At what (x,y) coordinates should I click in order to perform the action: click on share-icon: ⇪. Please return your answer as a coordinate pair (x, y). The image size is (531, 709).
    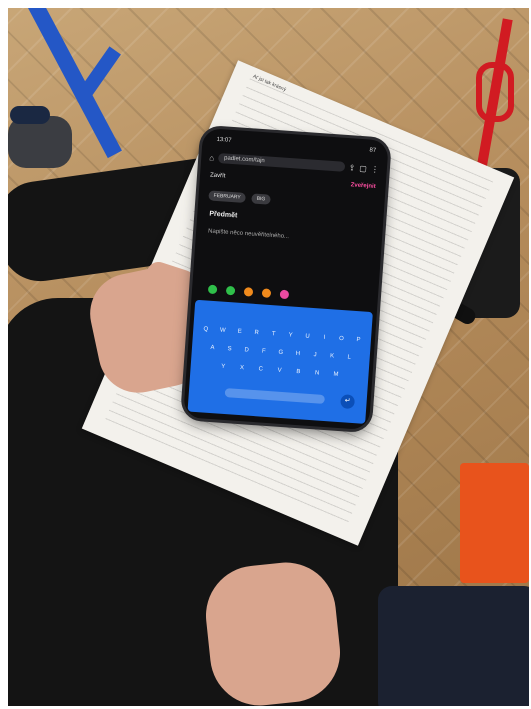
    Looking at the image, I should click on (351, 167).